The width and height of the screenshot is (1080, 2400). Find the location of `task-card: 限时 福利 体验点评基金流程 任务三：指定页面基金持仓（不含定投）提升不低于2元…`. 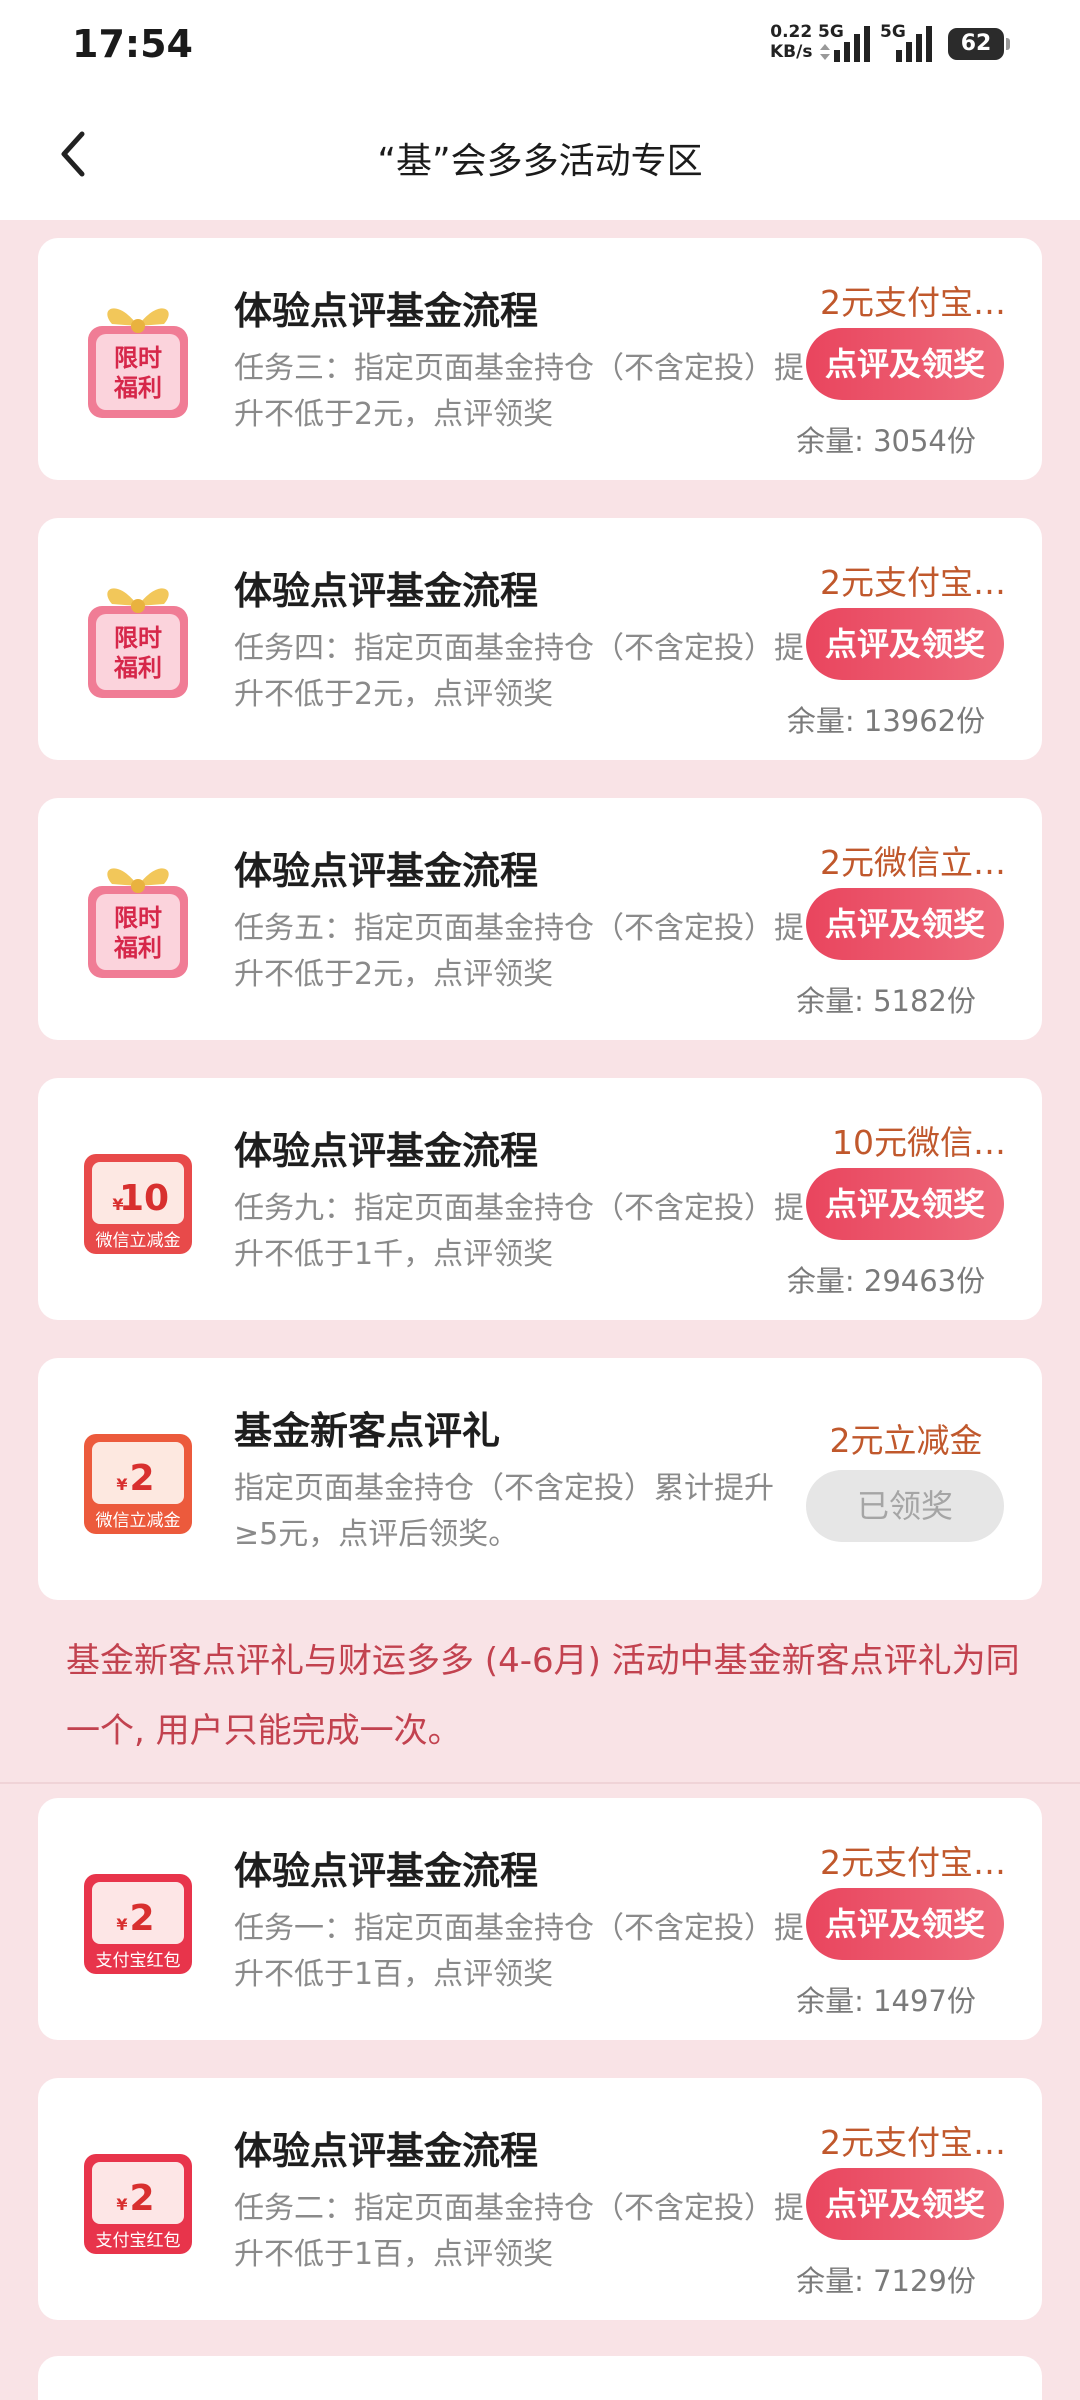

task-card: 限时 福利 体验点评基金流程 任务三：指定页面基金持仓（不含定投）提升不低于2元… is located at coordinates (540, 359).